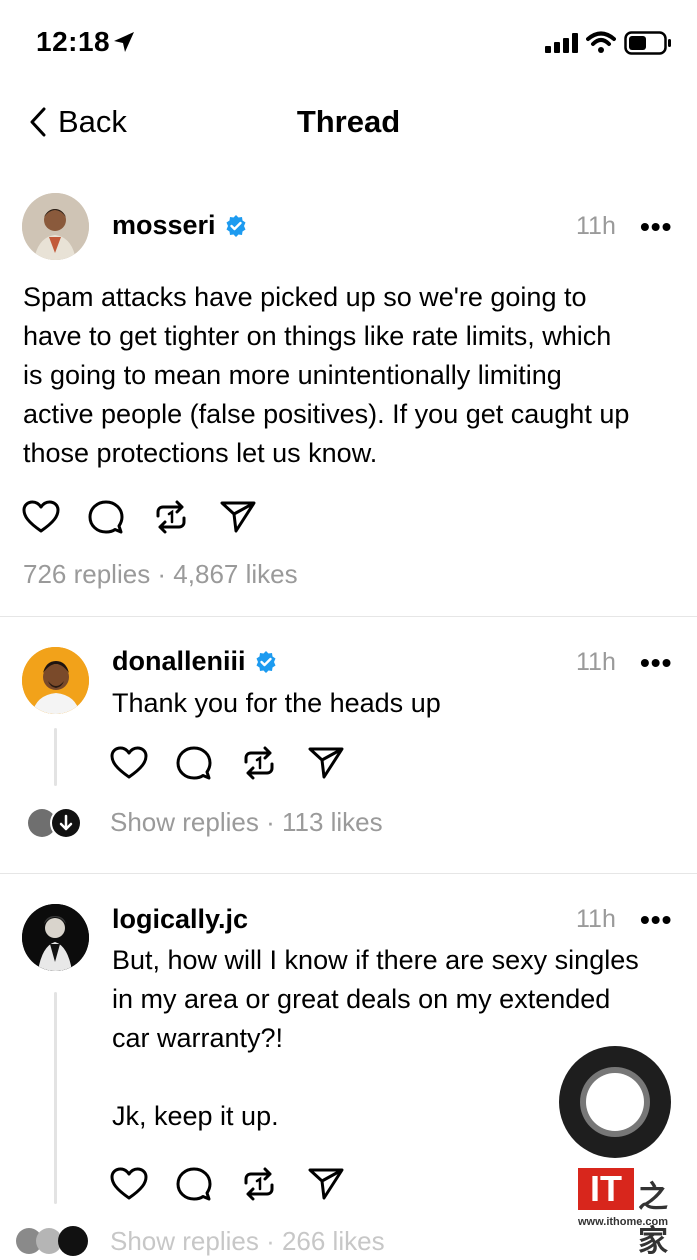 The height and width of the screenshot is (1260, 697). Describe the element at coordinates (634, 1213) in the screenshot. I see `watermark: IT 之家 www.ithome.com` at that location.